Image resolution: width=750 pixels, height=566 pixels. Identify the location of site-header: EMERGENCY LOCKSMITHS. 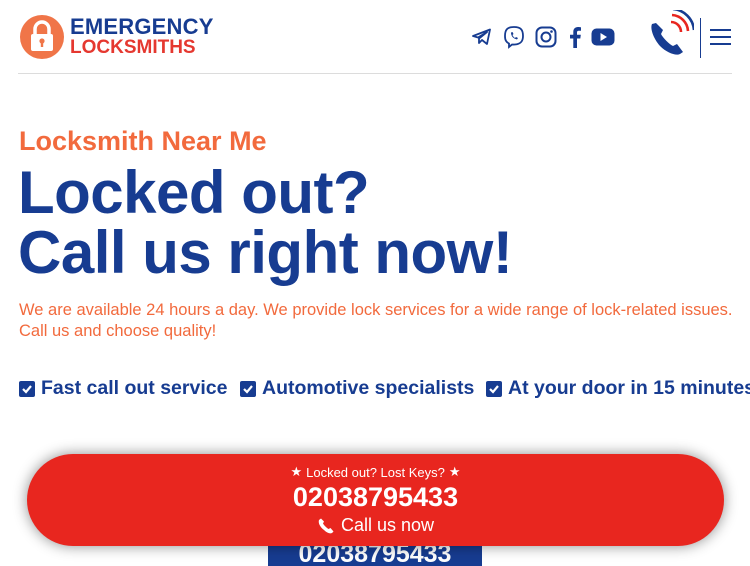
(375, 37).